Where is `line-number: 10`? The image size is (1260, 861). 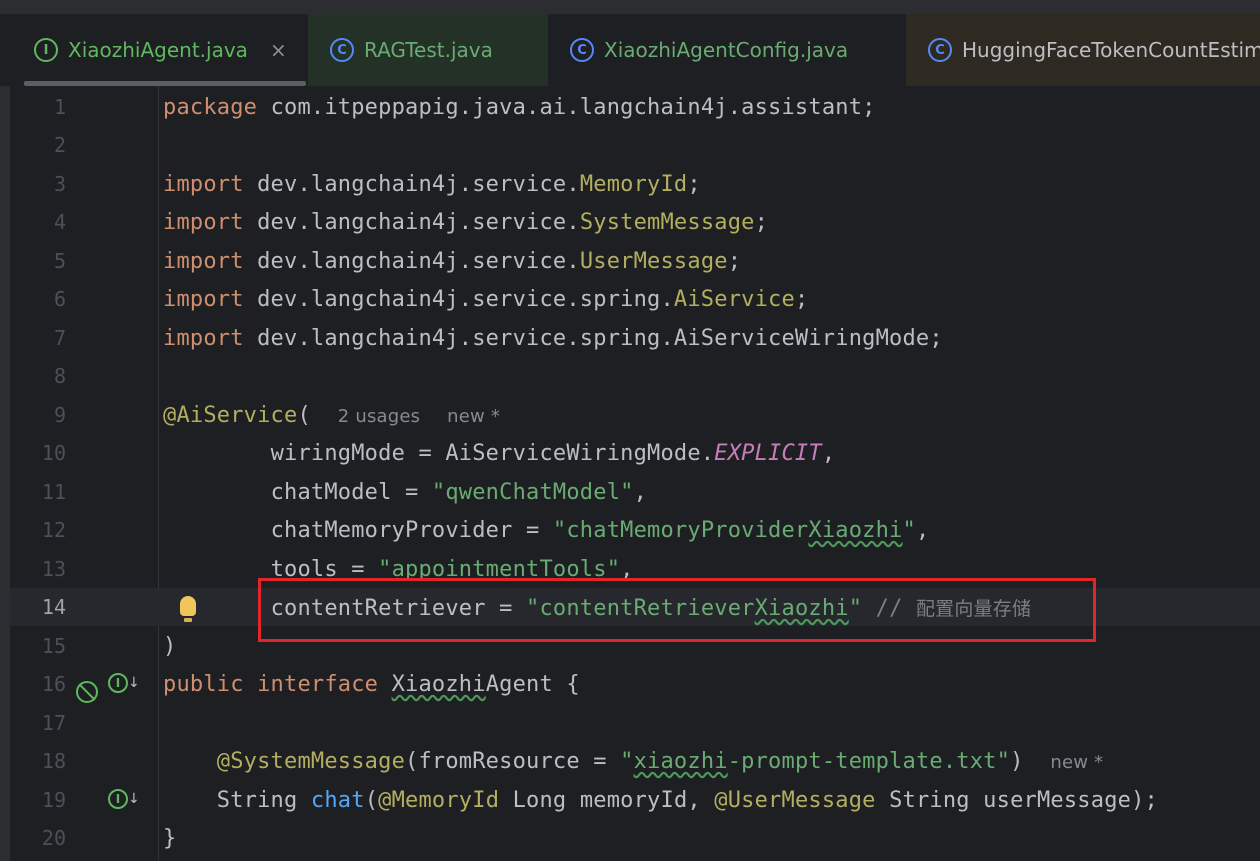 line-number: 10 is located at coordinates (53, 453).